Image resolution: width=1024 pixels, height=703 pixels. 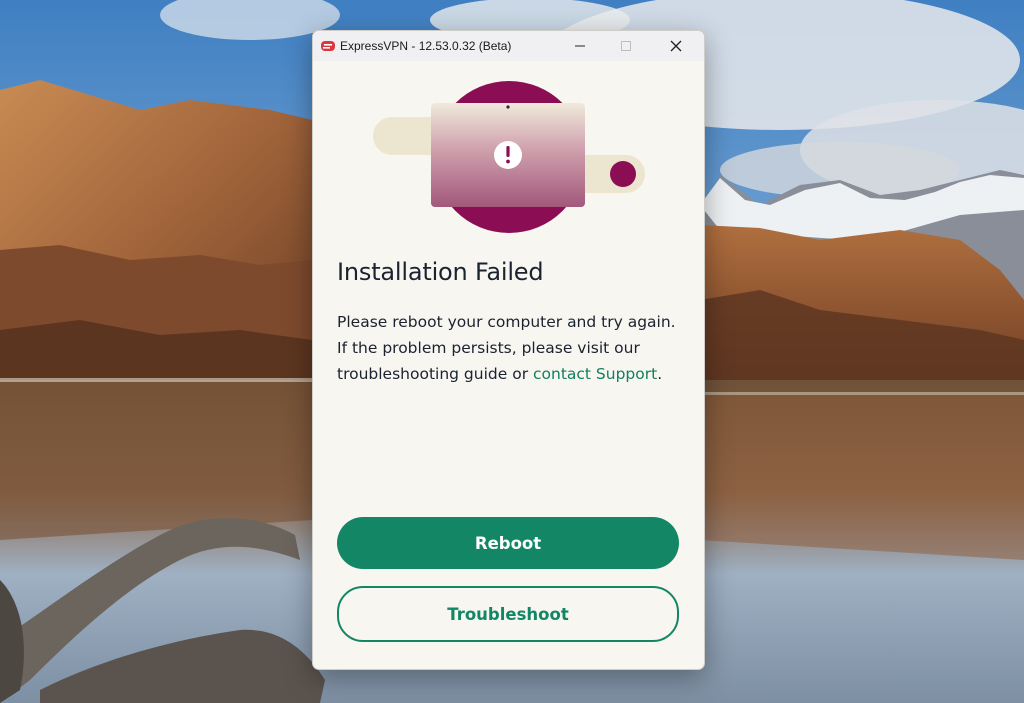 I want to click on minimize-icon, so click(x=580, y=46).